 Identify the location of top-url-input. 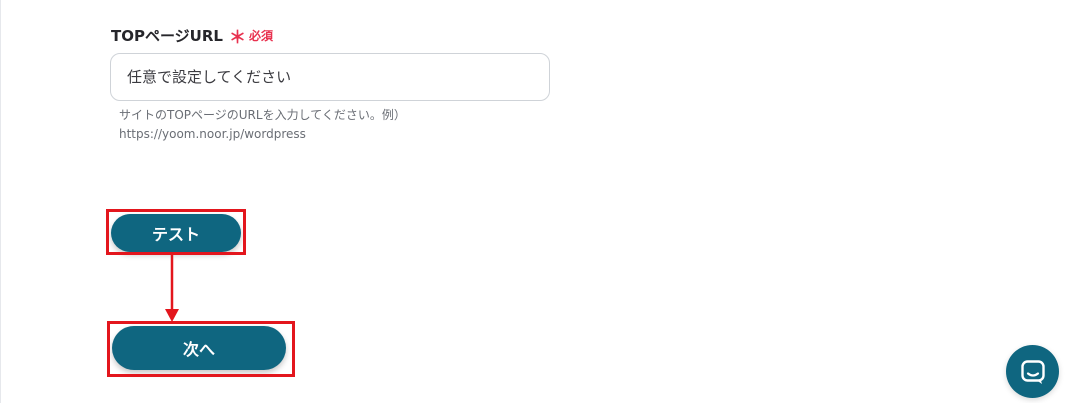
(330, 77).